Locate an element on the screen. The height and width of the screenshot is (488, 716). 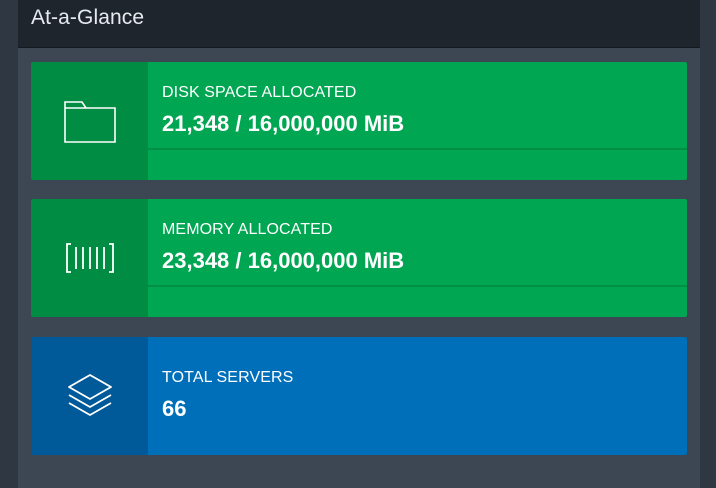
panel-title: At-a-Glance is located at coordinates (88, 17).